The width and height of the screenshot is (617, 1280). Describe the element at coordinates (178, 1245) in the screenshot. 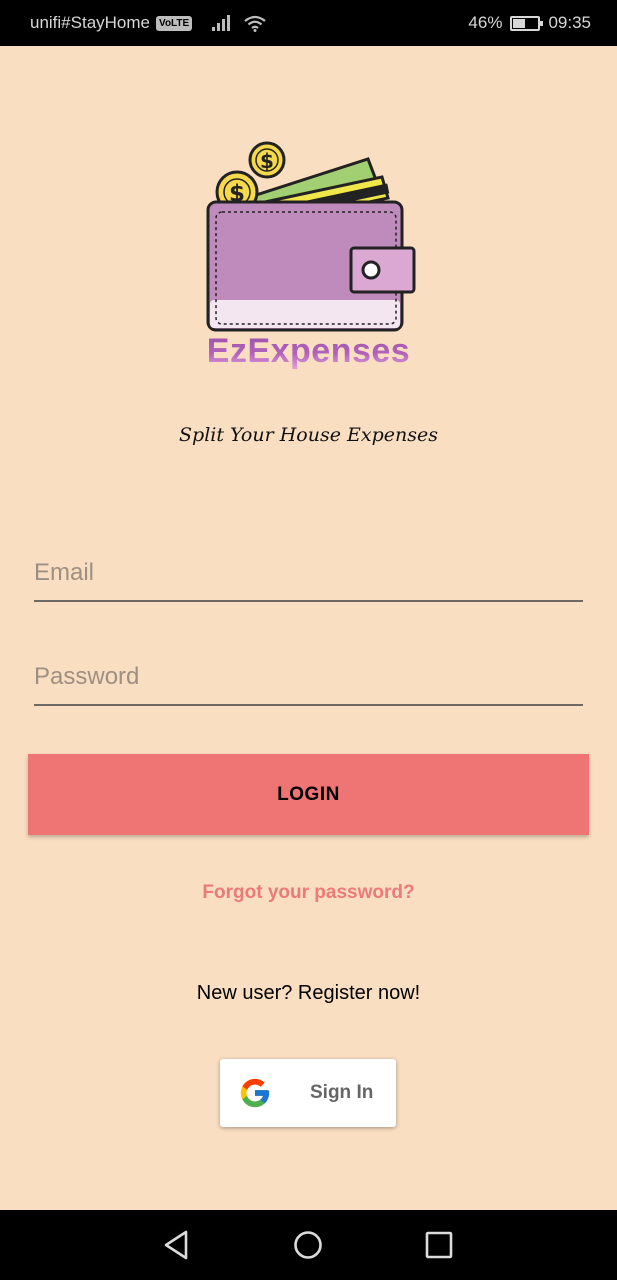

I see `back-triangle-icon` at that location.